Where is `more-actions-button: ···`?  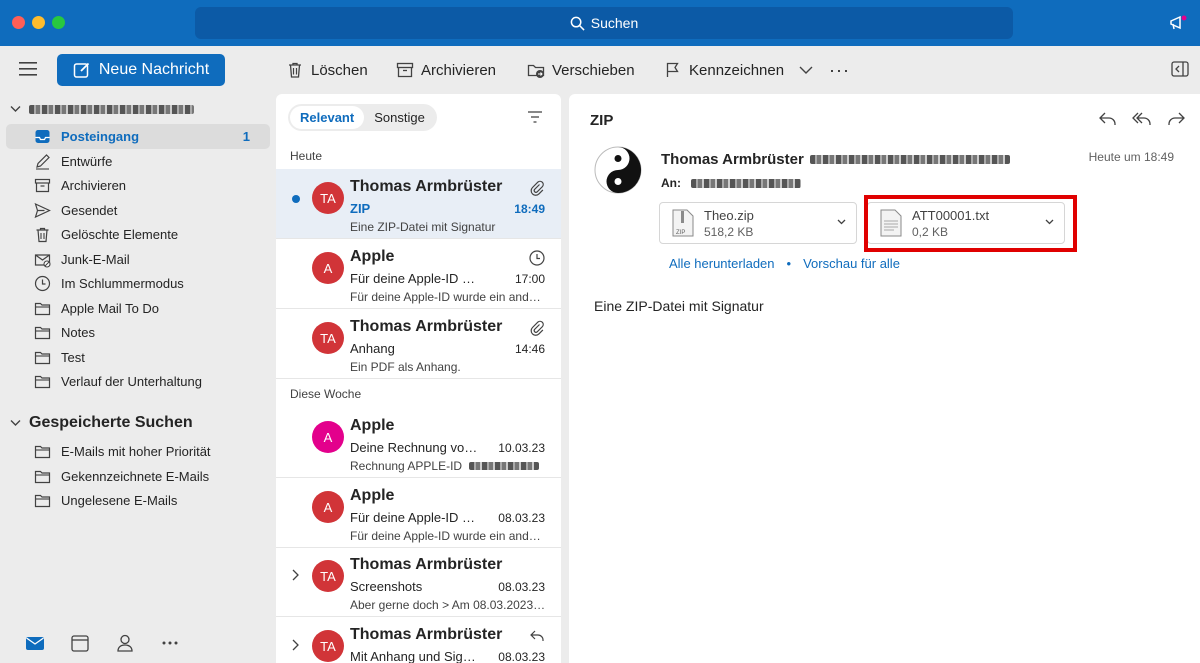 more-actions-button: ··· is located at coordinates (839, 70).